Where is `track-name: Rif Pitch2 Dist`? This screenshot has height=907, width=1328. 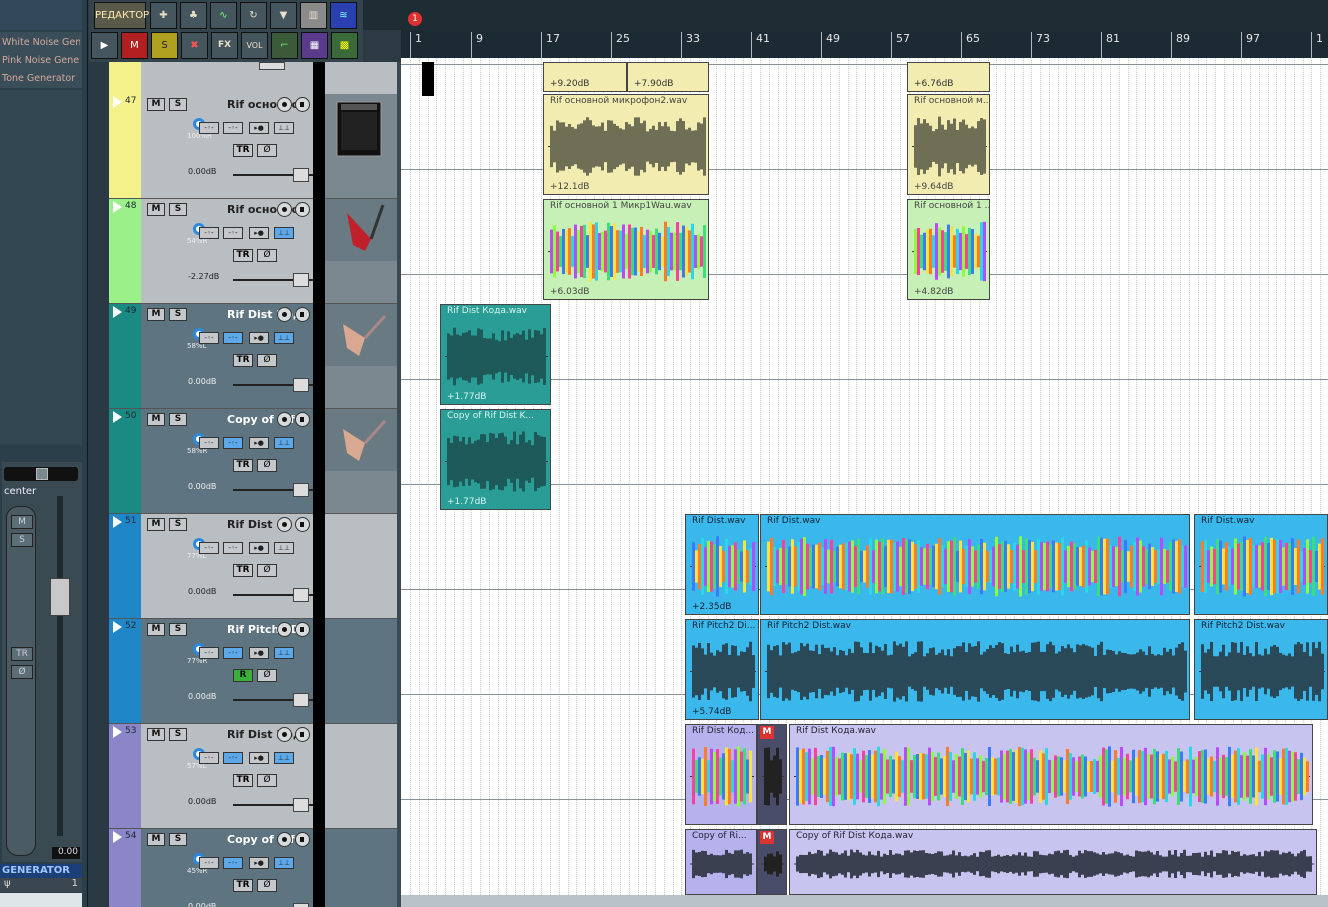 track-name: Rif Pitch2 Dist is located at coordinates (266, 629).